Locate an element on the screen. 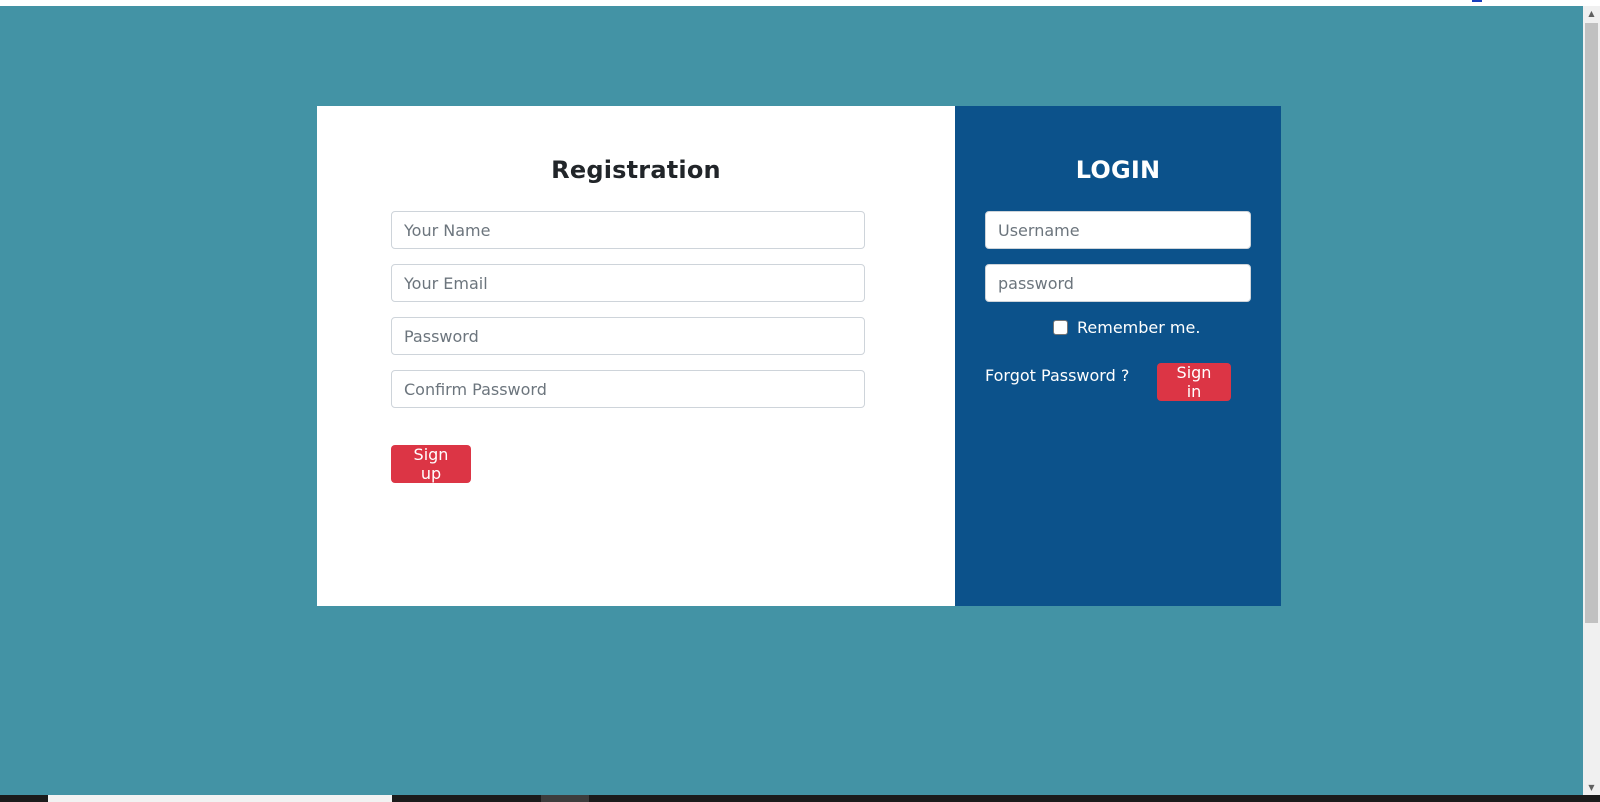 Image resolution: width=1600 pixels, height=802 pixels. scroll-down-icon: ▼ is located at coordinates (1591, 787).